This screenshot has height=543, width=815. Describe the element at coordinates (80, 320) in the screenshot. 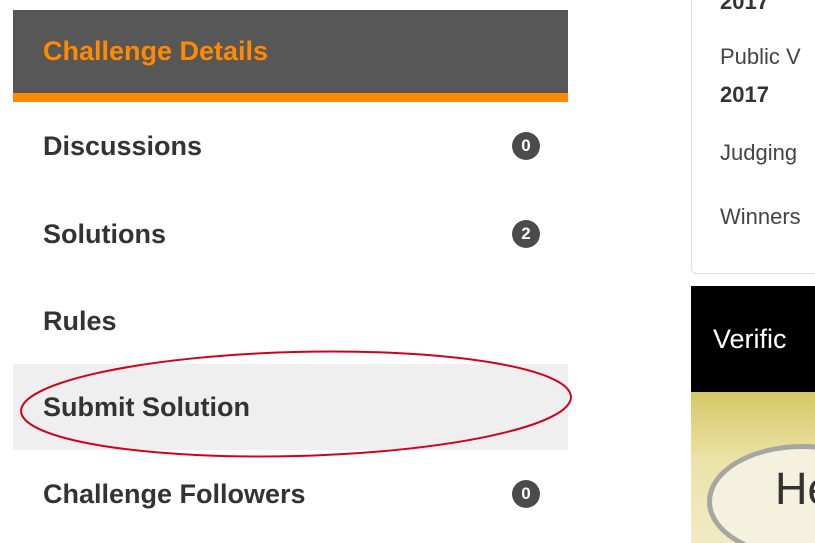

I see `sidebar-item-label: Rules` at that location.